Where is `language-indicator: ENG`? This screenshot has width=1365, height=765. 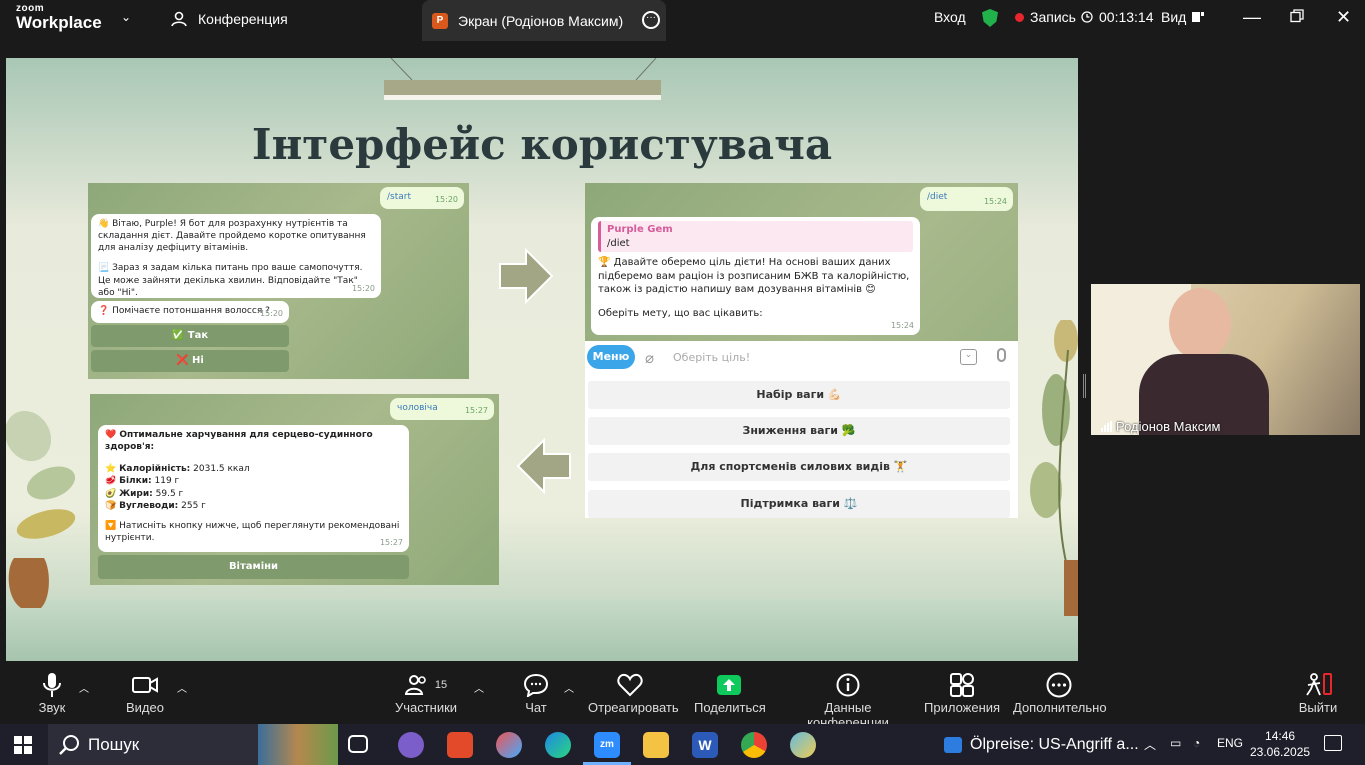 language-indicator: ENG is located at coordinates (1230, 743).